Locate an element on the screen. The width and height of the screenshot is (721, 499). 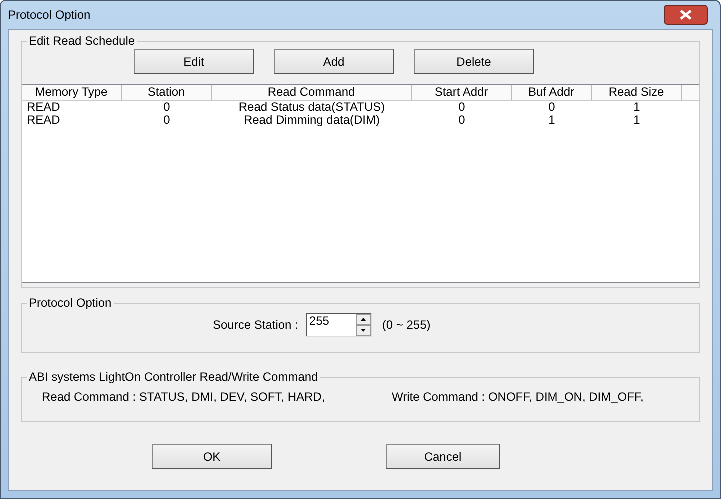
spin-up-icon is located at coordinates (364, 319).